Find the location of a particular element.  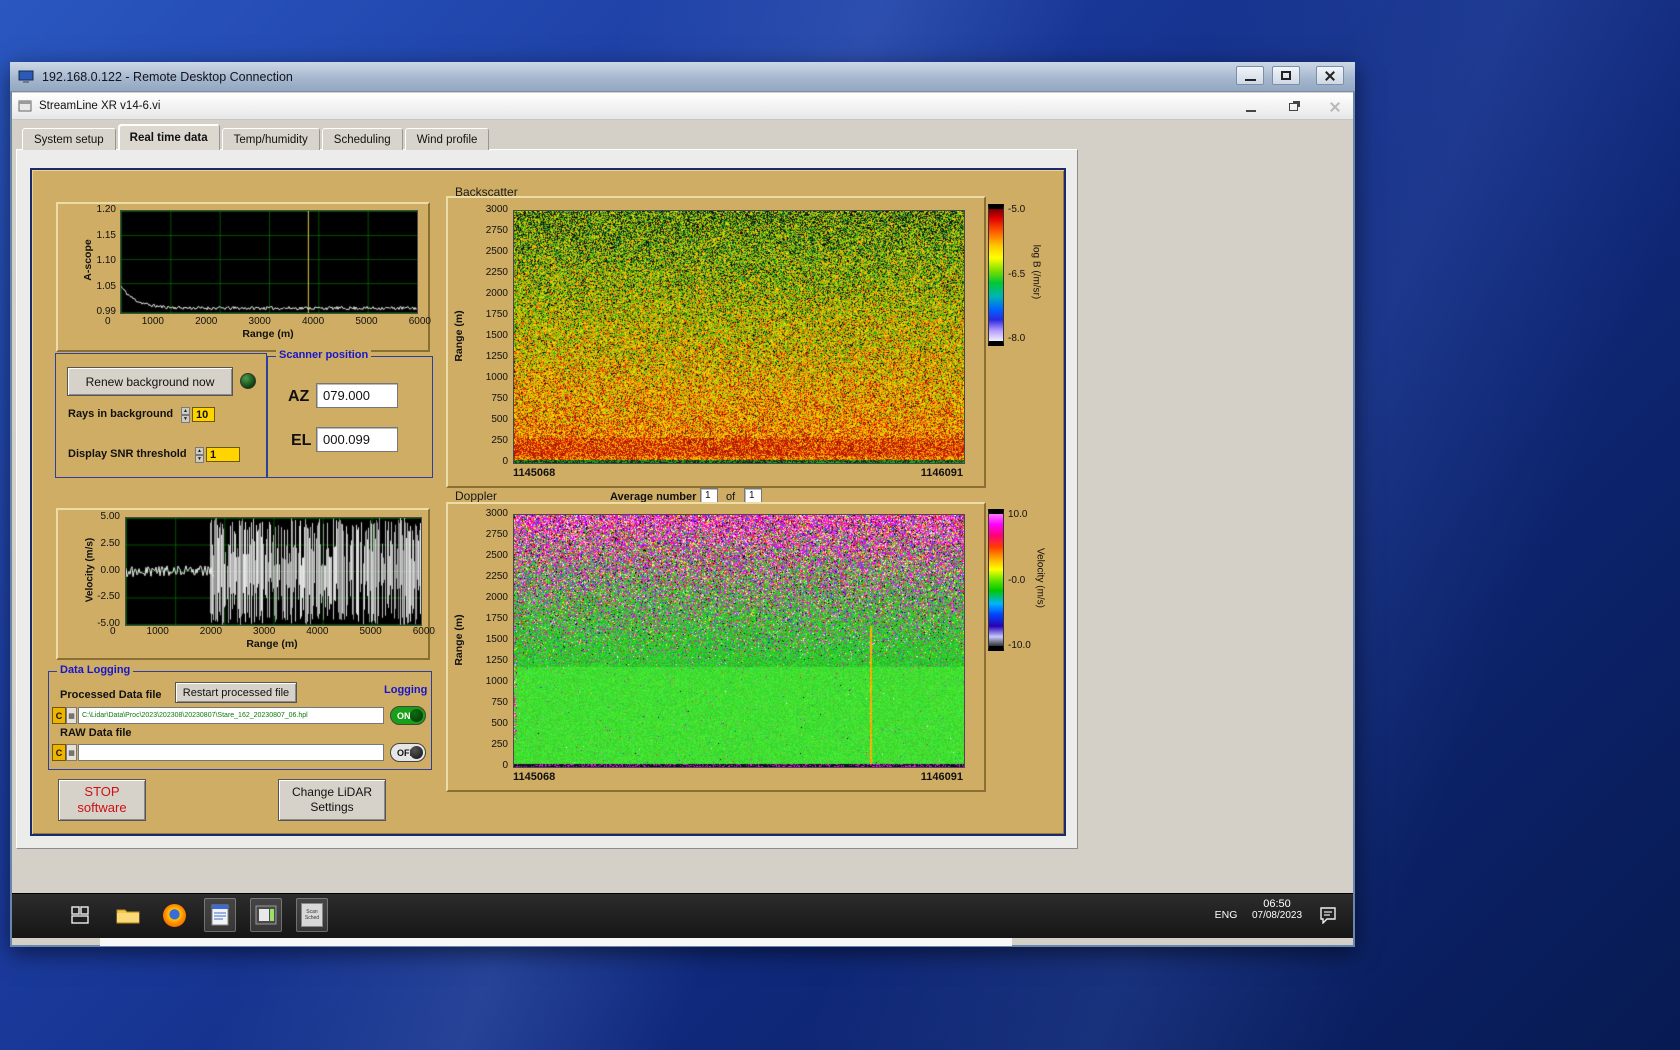

background-status-led is located at coordinates (248, 381).